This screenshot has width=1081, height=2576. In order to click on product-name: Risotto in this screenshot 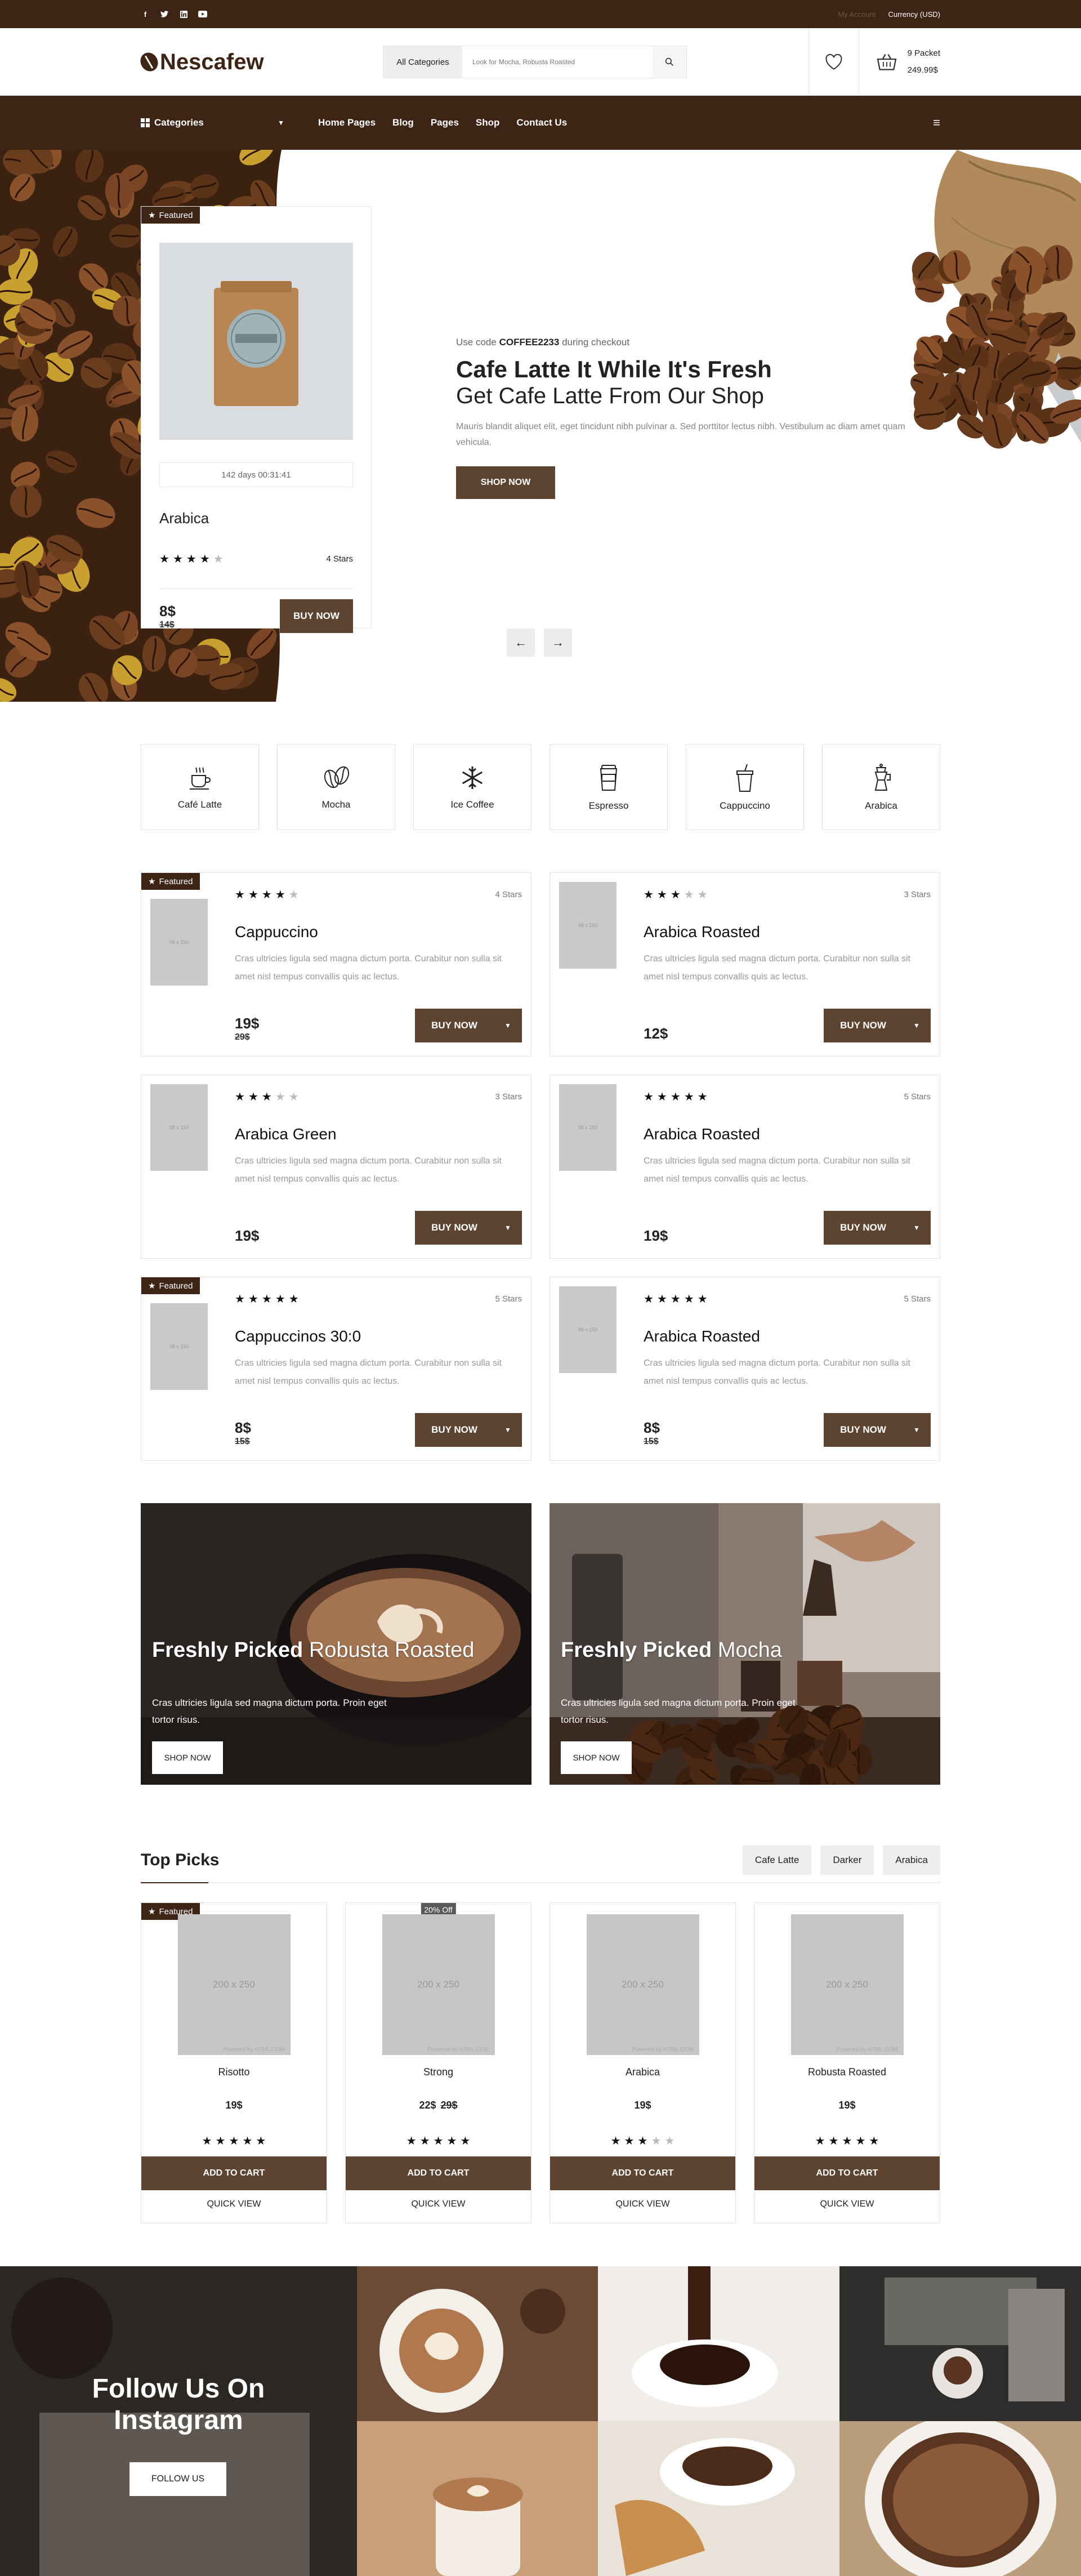, I will do `click(234, 2072)`.